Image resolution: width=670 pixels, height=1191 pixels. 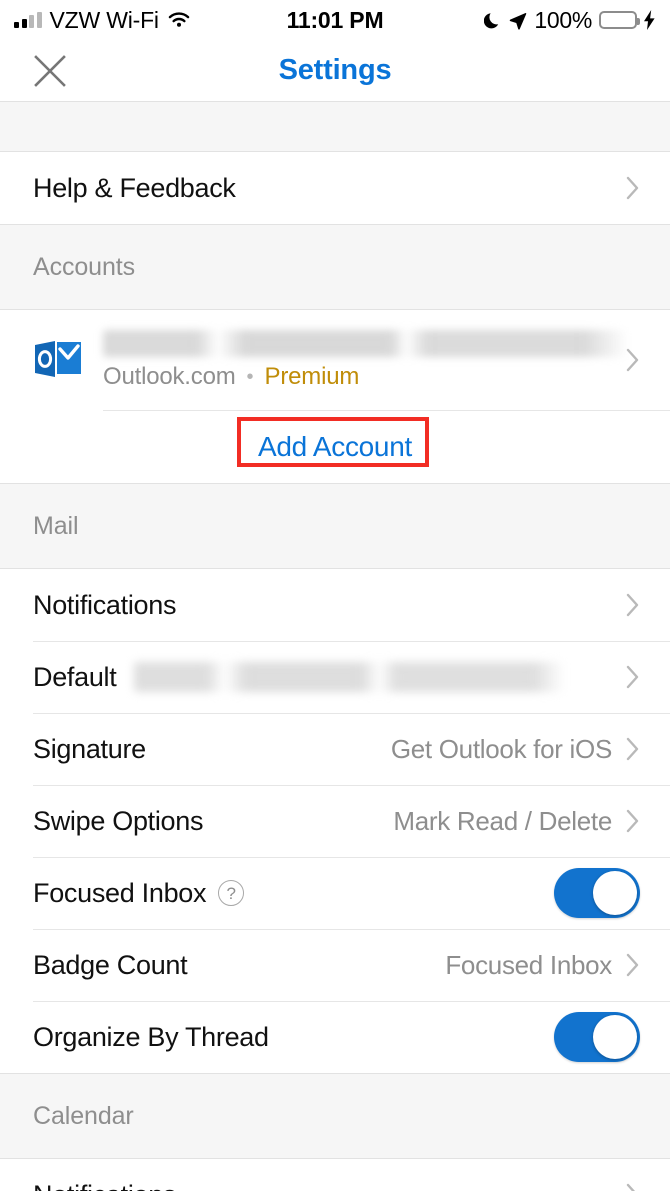 I want to click on row-add-account: Add Account, so click(x=335, y=446).